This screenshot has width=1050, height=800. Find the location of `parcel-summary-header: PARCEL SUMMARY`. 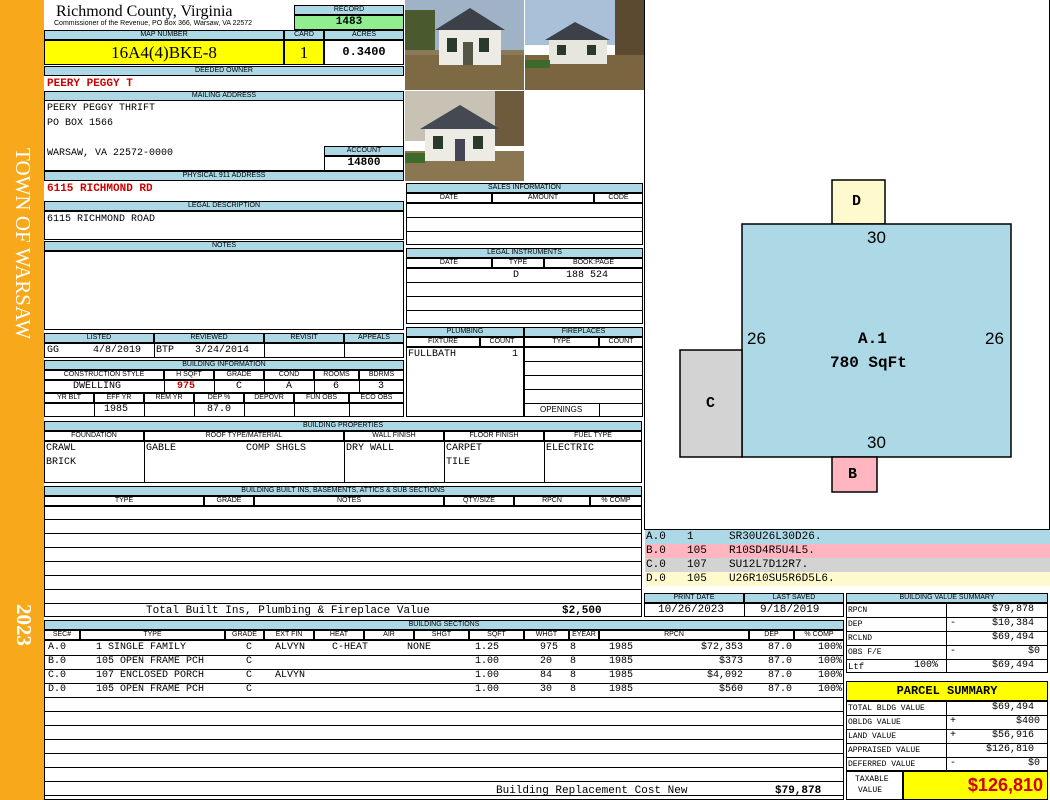

parcel-summary-header: PARCEL SUMMARY is located at coordinates (947, 691).